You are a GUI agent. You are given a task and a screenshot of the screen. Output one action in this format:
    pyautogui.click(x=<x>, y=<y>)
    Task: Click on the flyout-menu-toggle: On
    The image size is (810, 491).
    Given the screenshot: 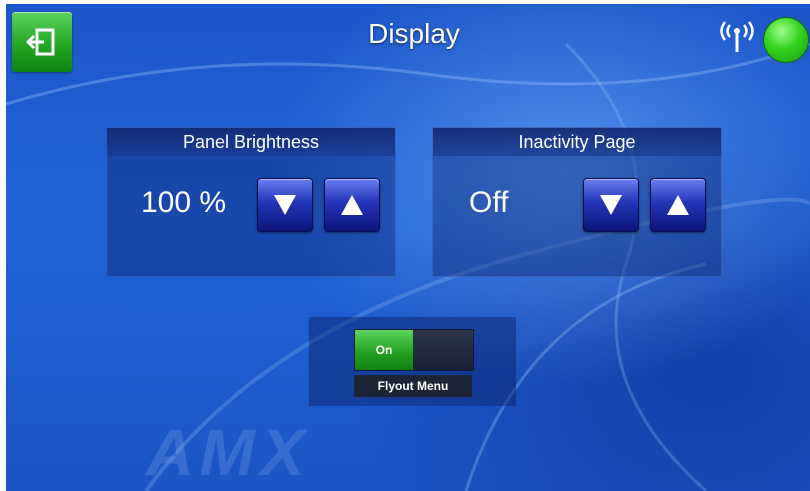 What is the action you would take?
    pyautogui.click(x=414, y=350)
    